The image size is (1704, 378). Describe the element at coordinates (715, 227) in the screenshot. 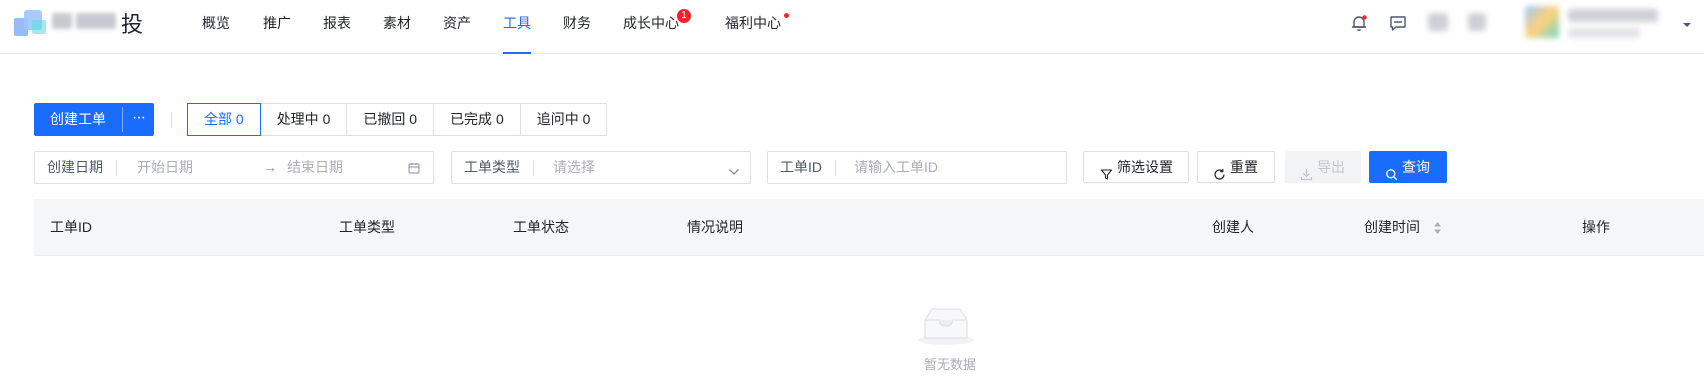

I see `column-header-description: 情况说明` at that location.